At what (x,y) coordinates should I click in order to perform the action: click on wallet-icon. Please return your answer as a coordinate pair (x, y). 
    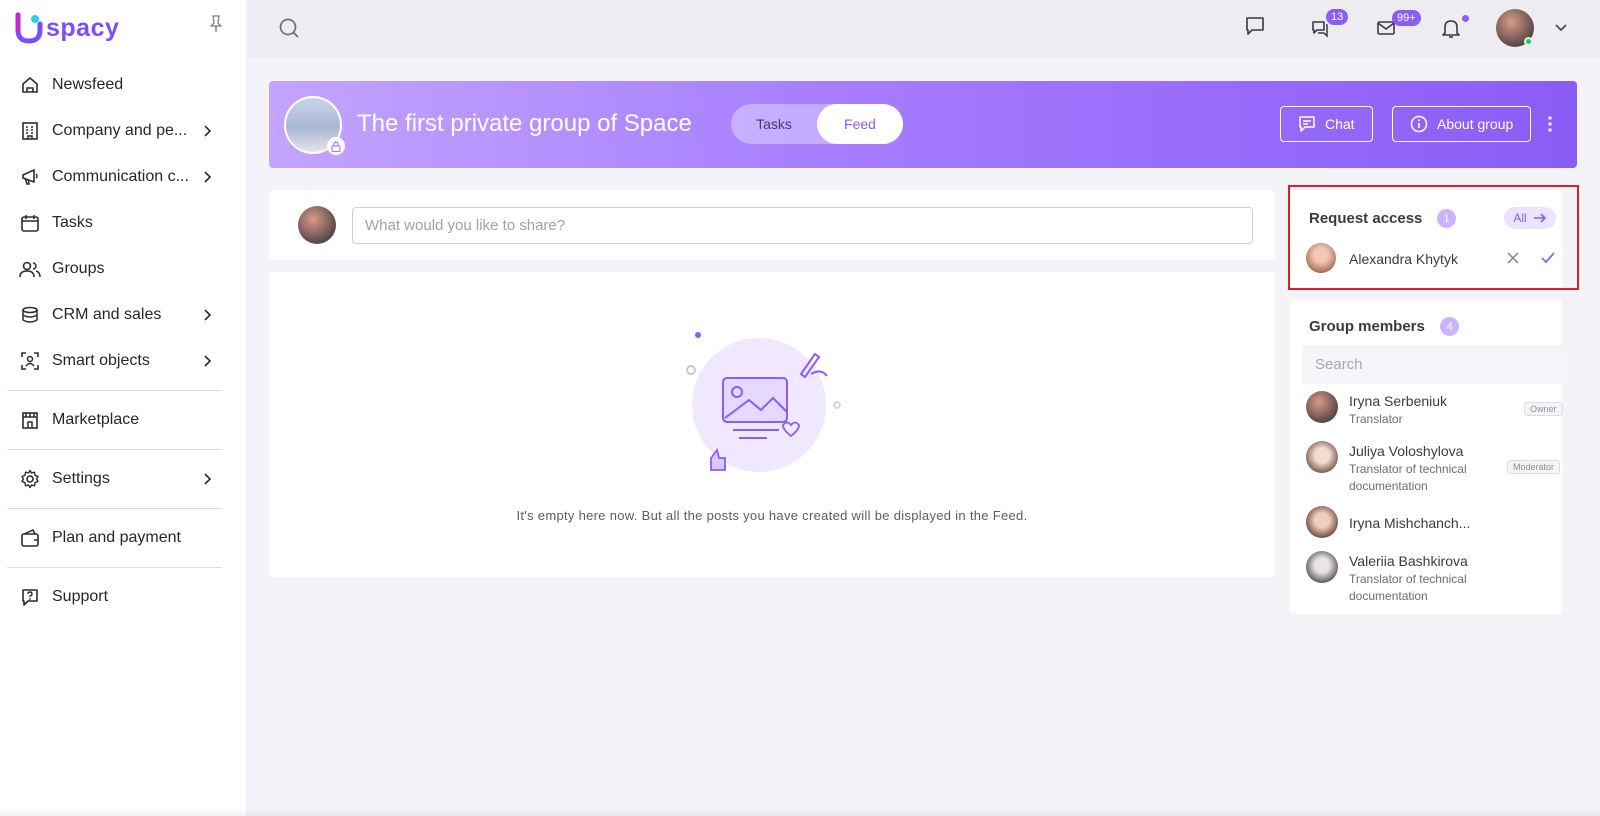
    Looking at the image, I should click on (30, 538).